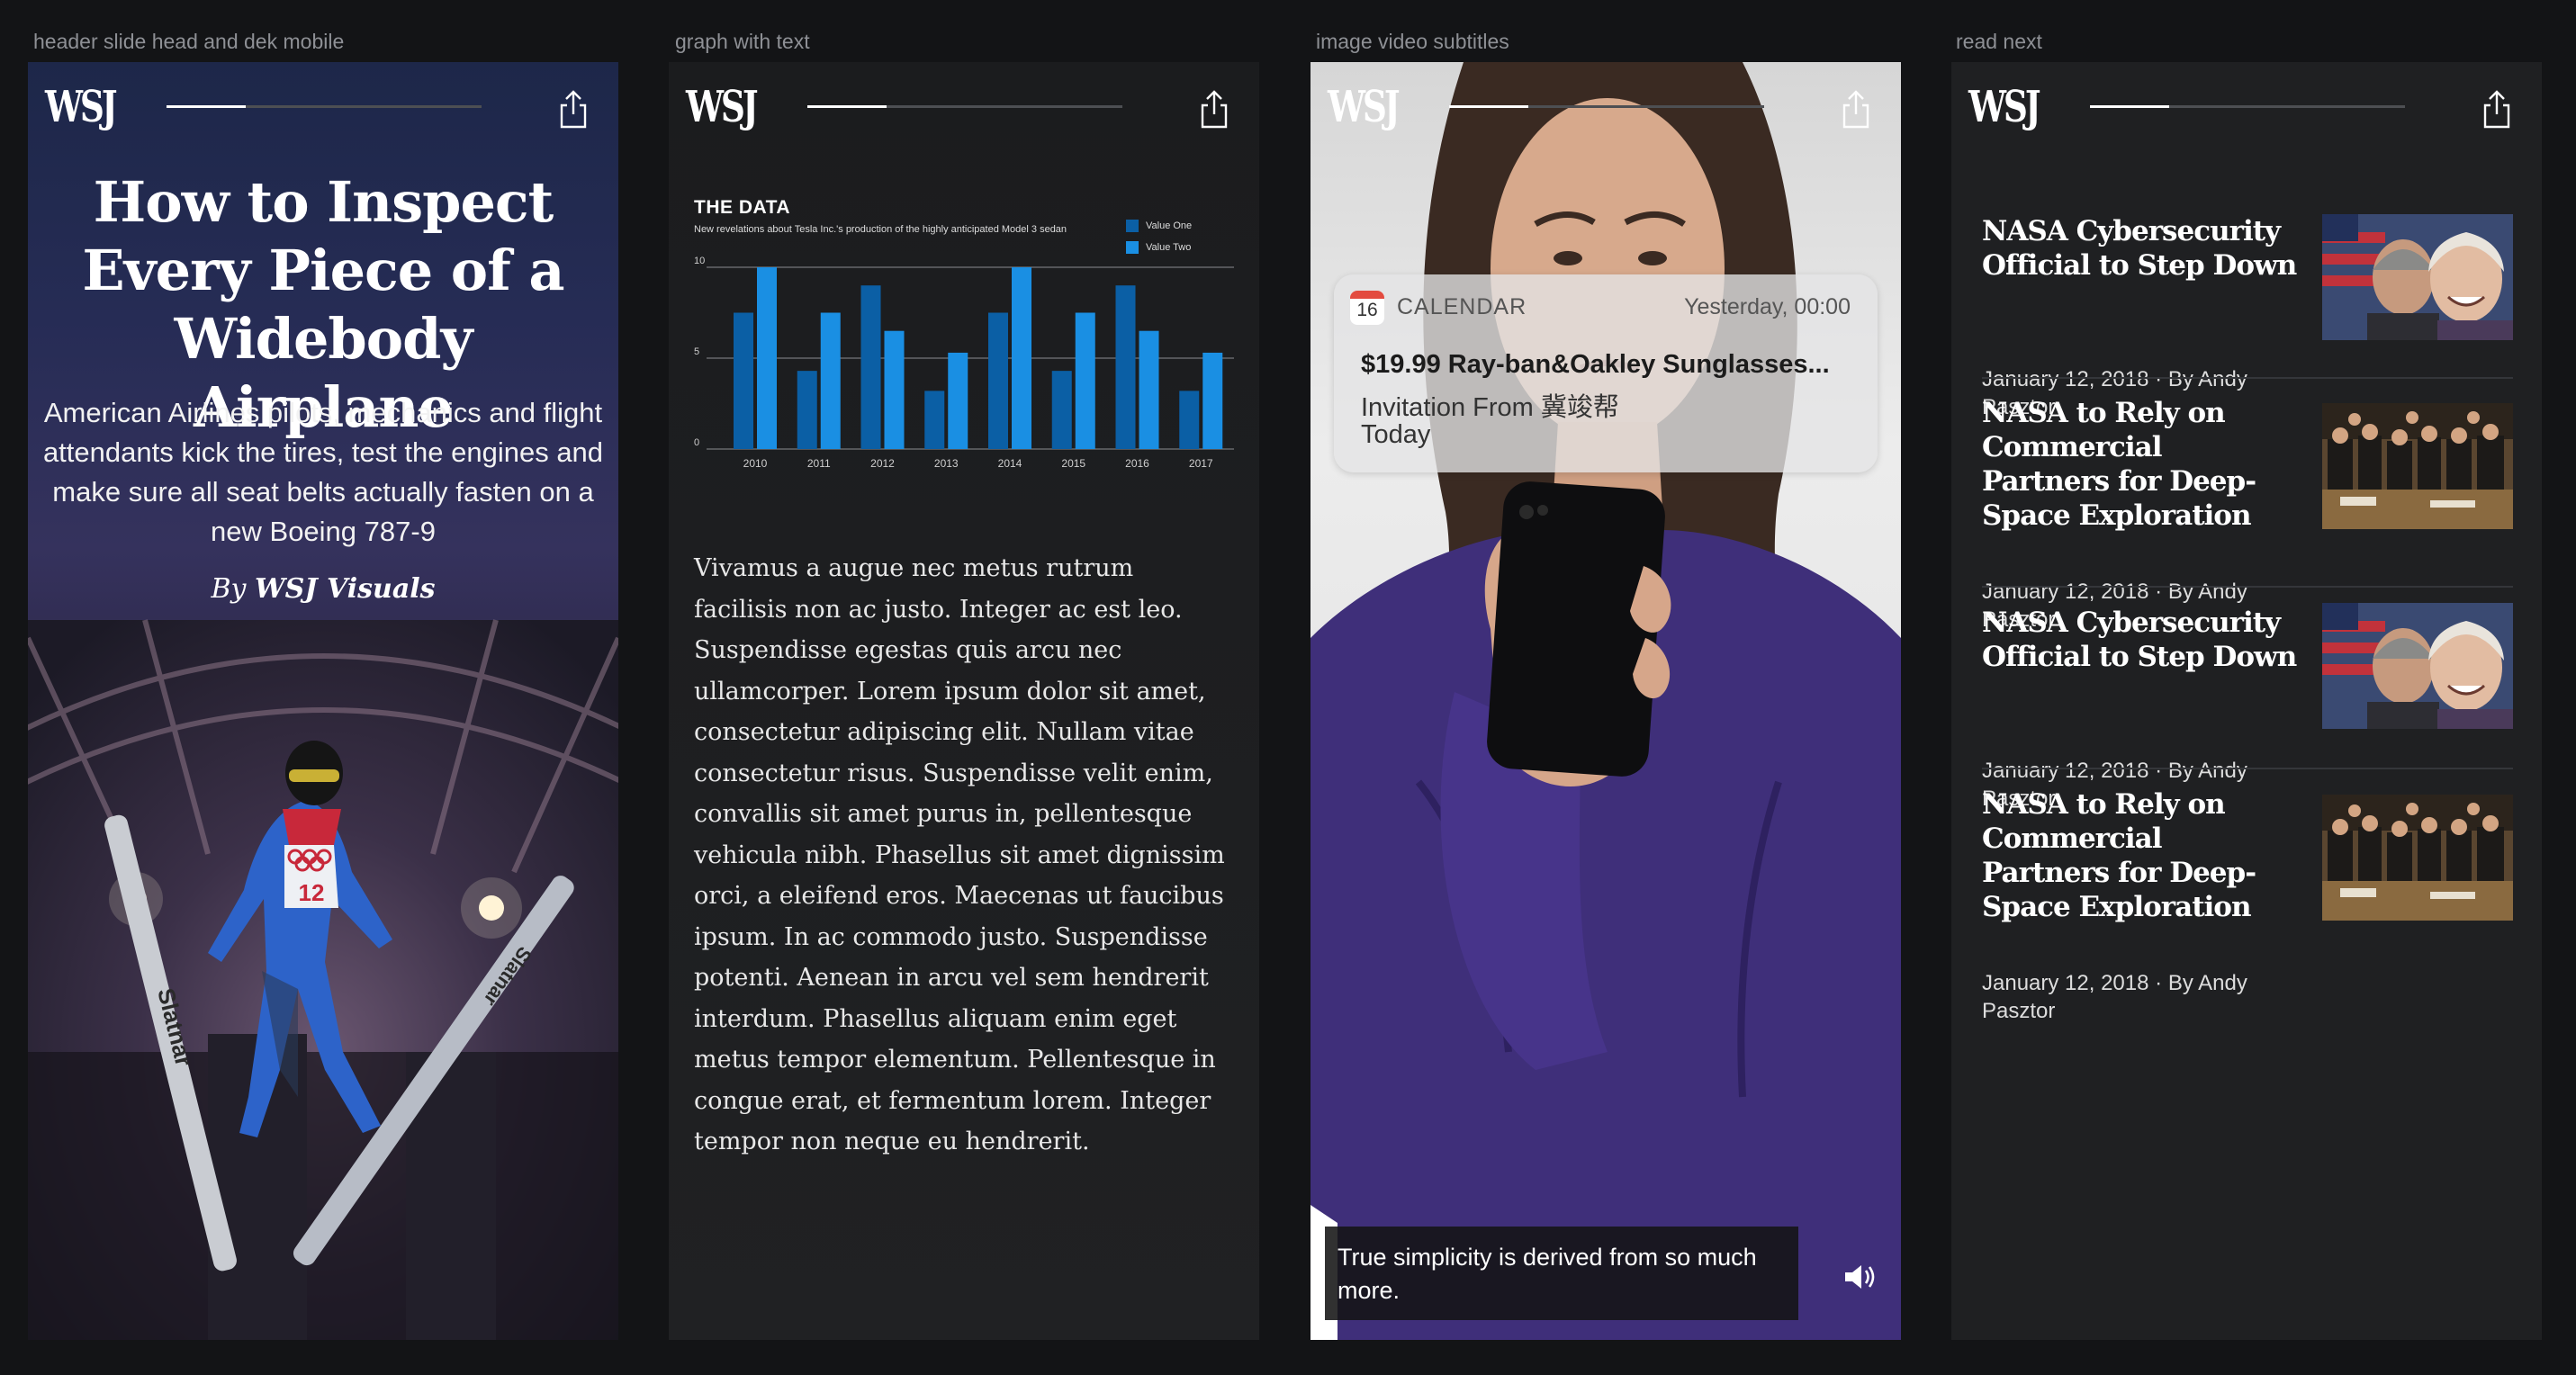 The height and width of the screenshot is (1375, 2576). I want to click on notification-time: Yesterday, 00:00, so click(1767, 306).